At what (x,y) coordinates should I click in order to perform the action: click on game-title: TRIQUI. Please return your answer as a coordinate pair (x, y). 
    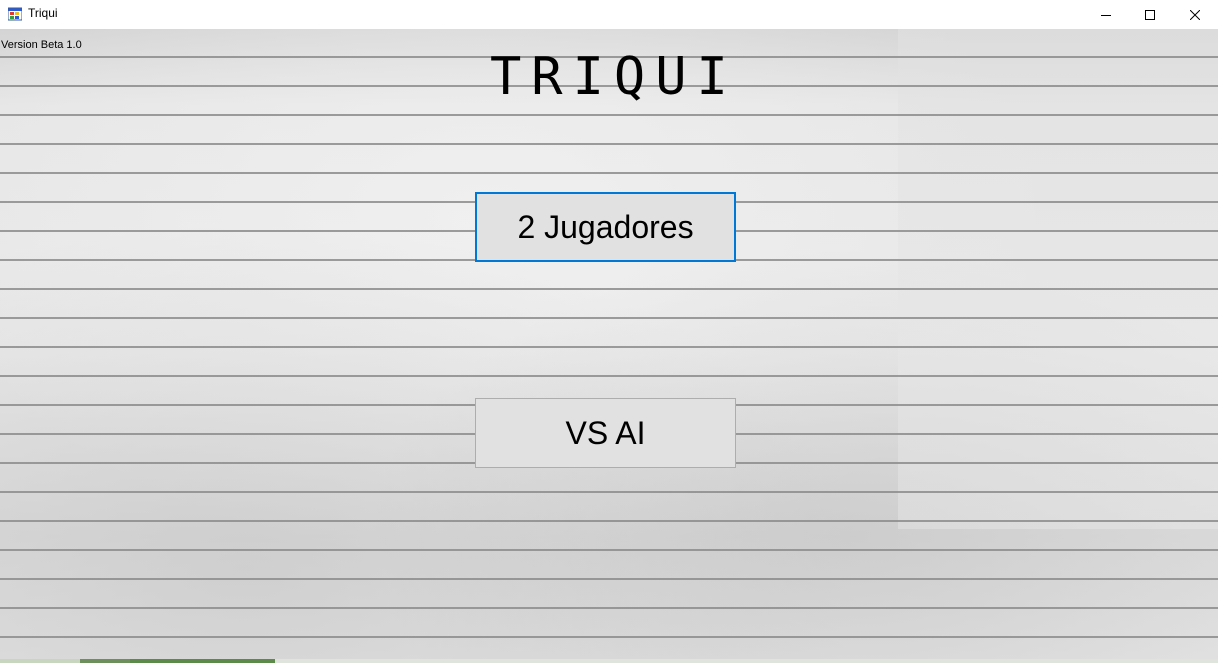
    Looking at the image, I should click on (614, 77).